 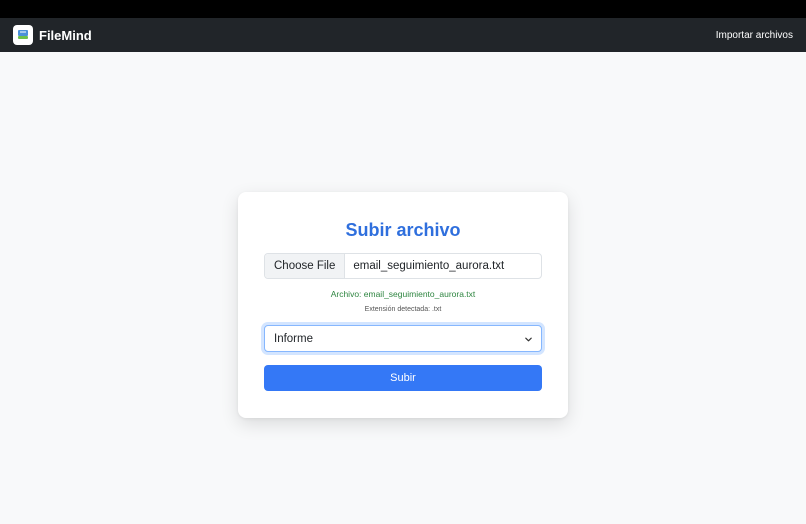 What do you see at coordinates (403, 338) in the screenshot?
I see `document-type-select: Informe` at bounding box center [403, 338].